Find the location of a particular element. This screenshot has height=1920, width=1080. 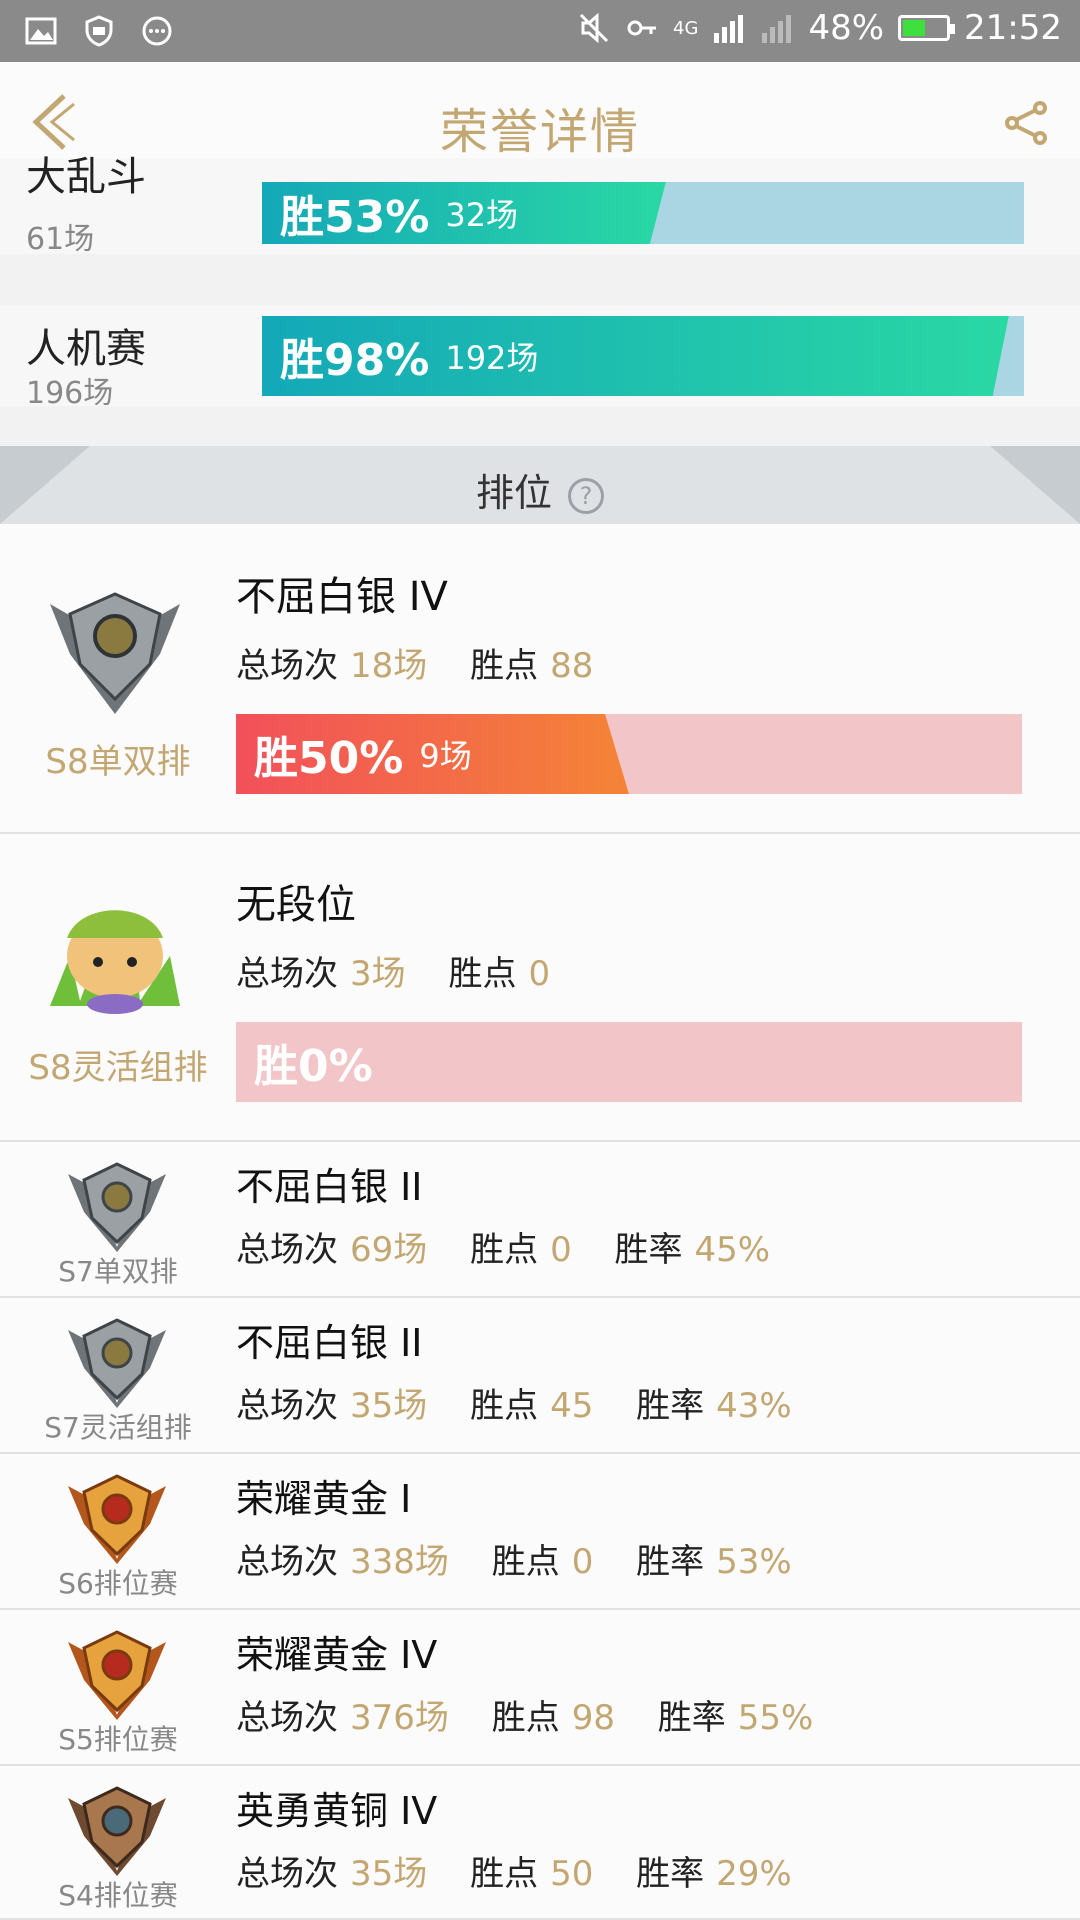

history-row: S7单双排 不屈白银 II 总场次 69场 胜点 0 胜率 45% is located at coordinates (540, 1220).